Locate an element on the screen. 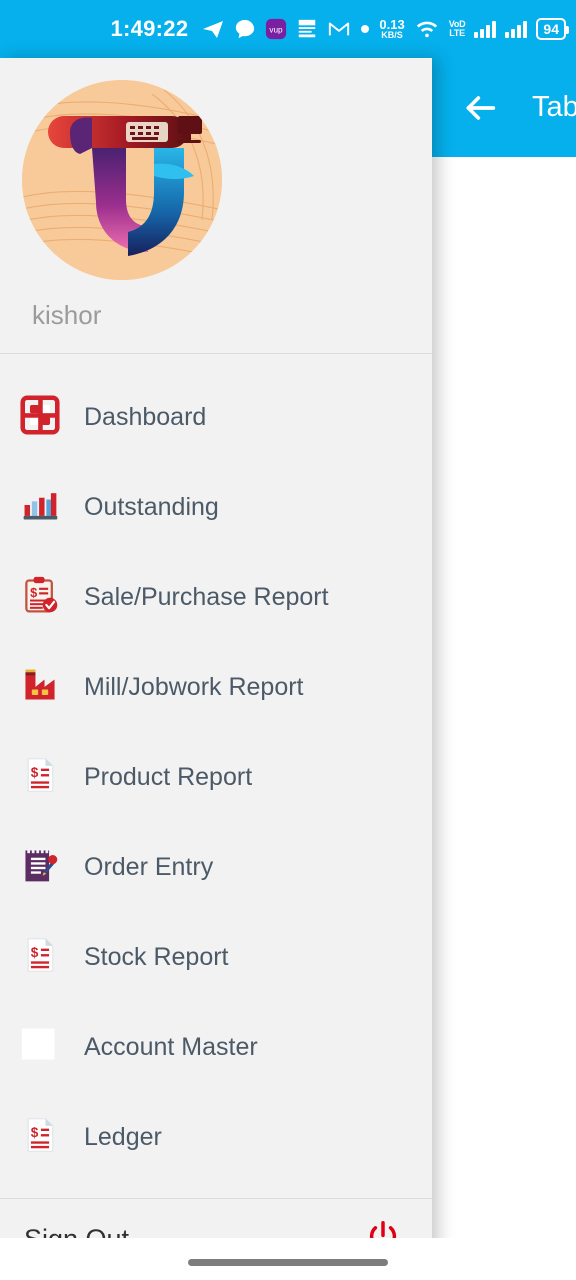 This screenshot has width=576, height=1280. app-bar-title: Tab is located at coordinates (554, 107).